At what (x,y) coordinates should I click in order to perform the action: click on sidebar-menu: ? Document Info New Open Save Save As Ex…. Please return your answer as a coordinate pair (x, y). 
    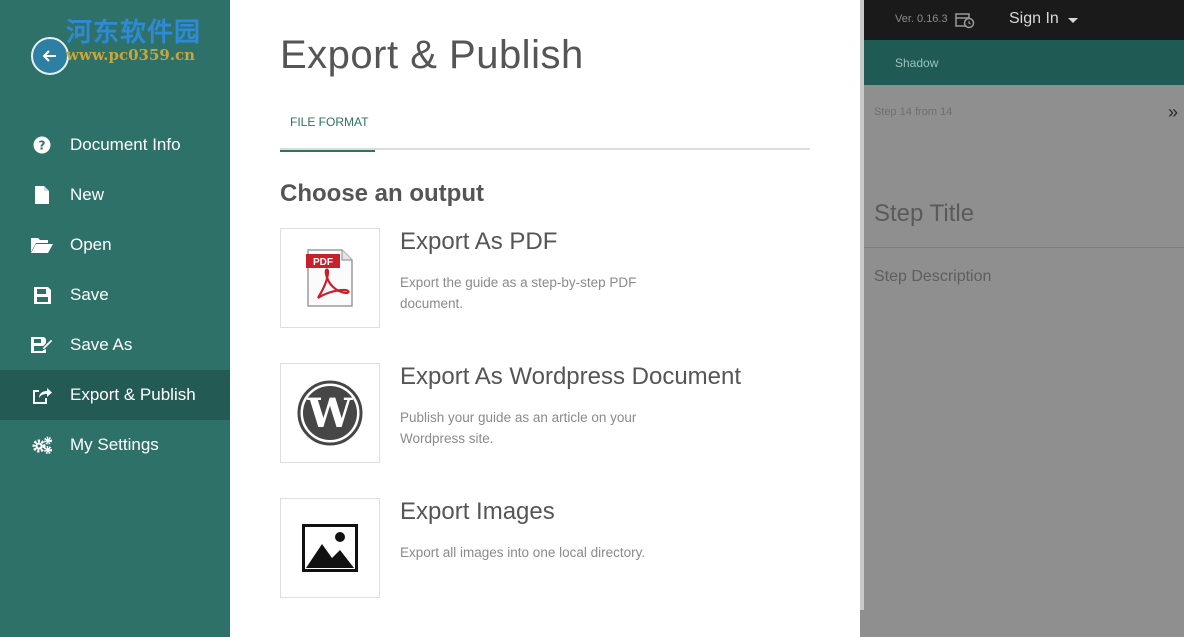
    Looking at the image, I should click on (115, 295).